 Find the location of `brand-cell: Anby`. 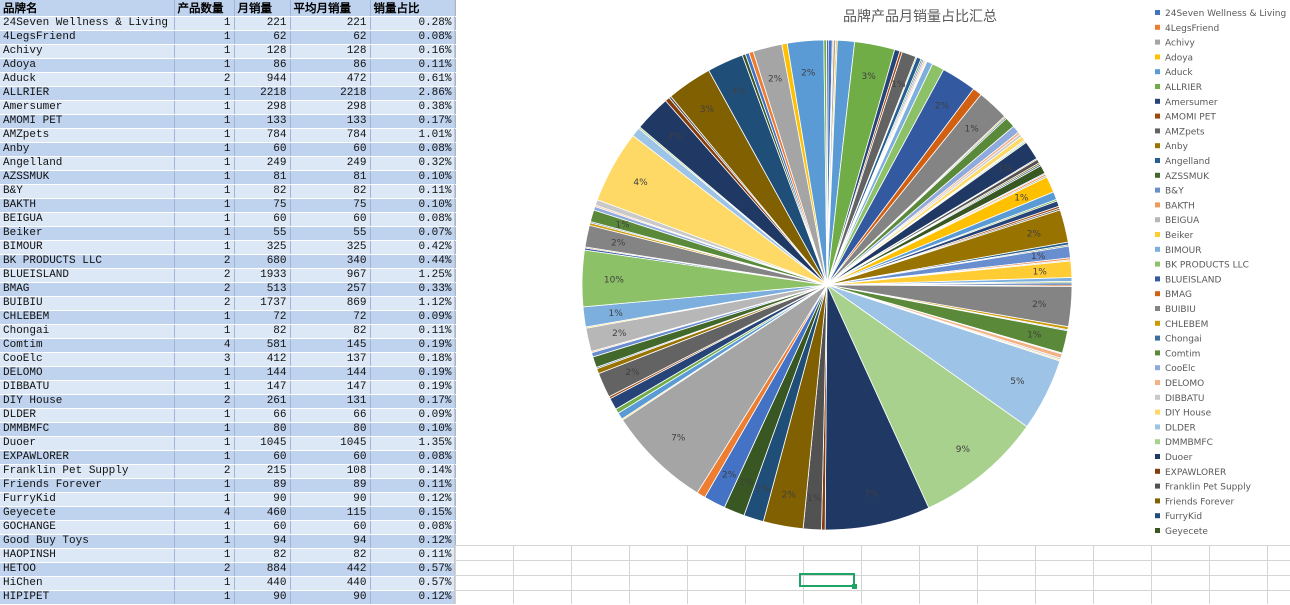

brand-cell: Anby is located at coordinates (87, 149).